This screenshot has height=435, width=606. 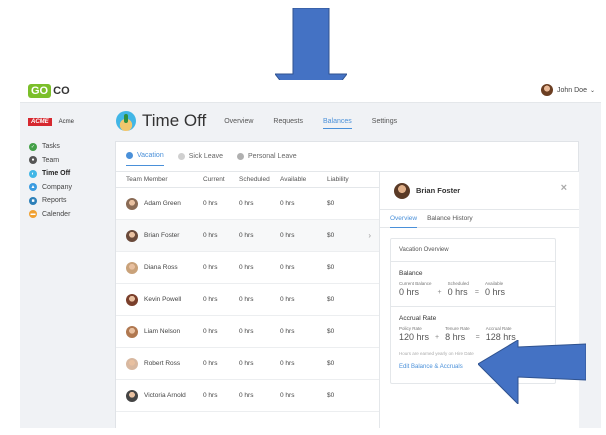 What do you see at coordinates (66, 122) in the screenshot?
I see `company-name: Acme` at bounding box center [66, 122].